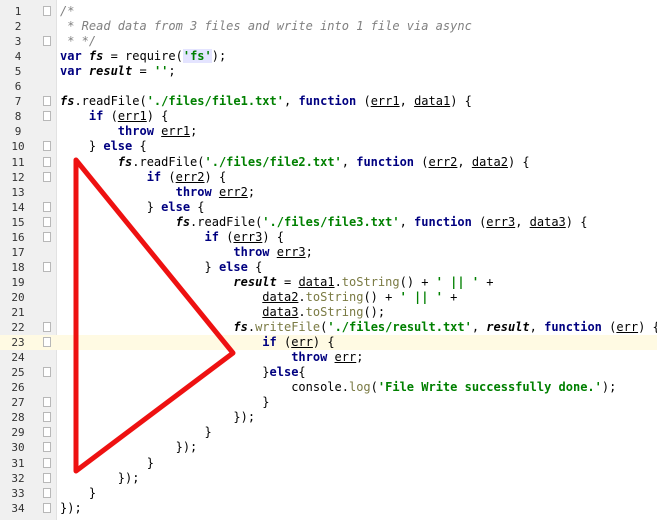 Image resolution: width=657 pixels, height=520 pixels. What do you see at coordinates (328, 11) in the screenshot?
I see `code-line: 1 /*` at bounding box center [328, 11].